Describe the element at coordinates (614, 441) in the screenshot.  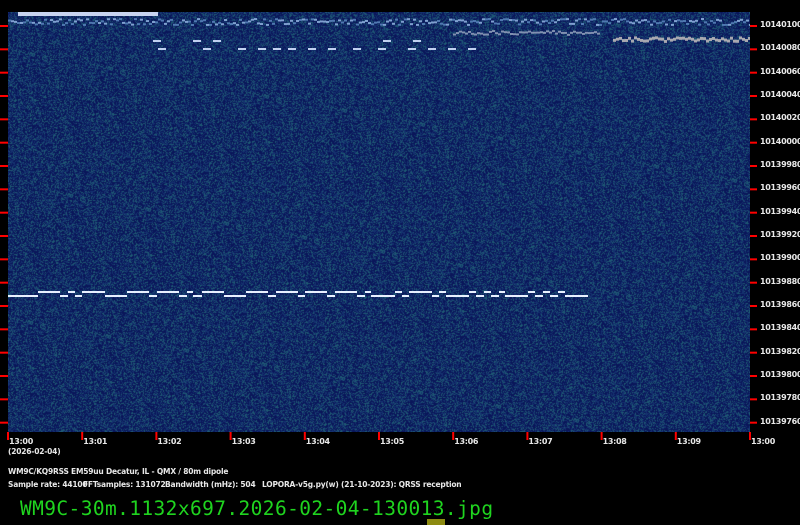
I see `x-tick-label: 13:08` at that location.